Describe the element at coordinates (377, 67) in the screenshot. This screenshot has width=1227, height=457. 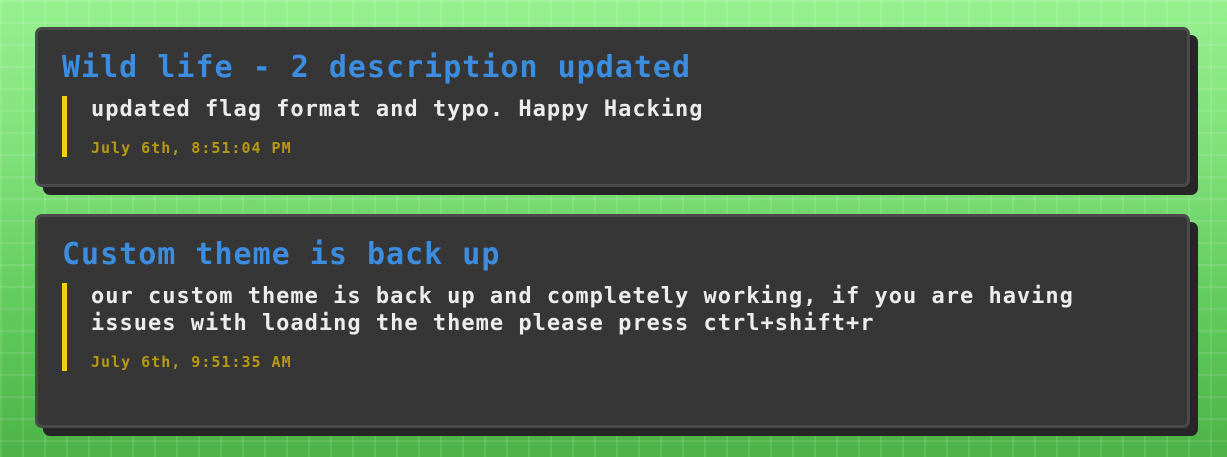
I see `announcement-title: Wild life - 2 description updated` at that location.